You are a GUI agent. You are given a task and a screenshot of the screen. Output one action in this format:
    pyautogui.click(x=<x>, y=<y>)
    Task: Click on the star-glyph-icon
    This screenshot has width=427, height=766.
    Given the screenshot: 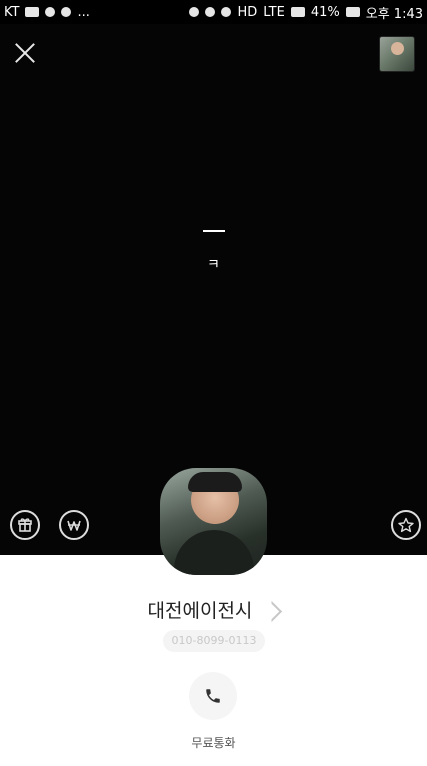 What is the action you would take?
    pyautogui.click(x=406, y=525)
    